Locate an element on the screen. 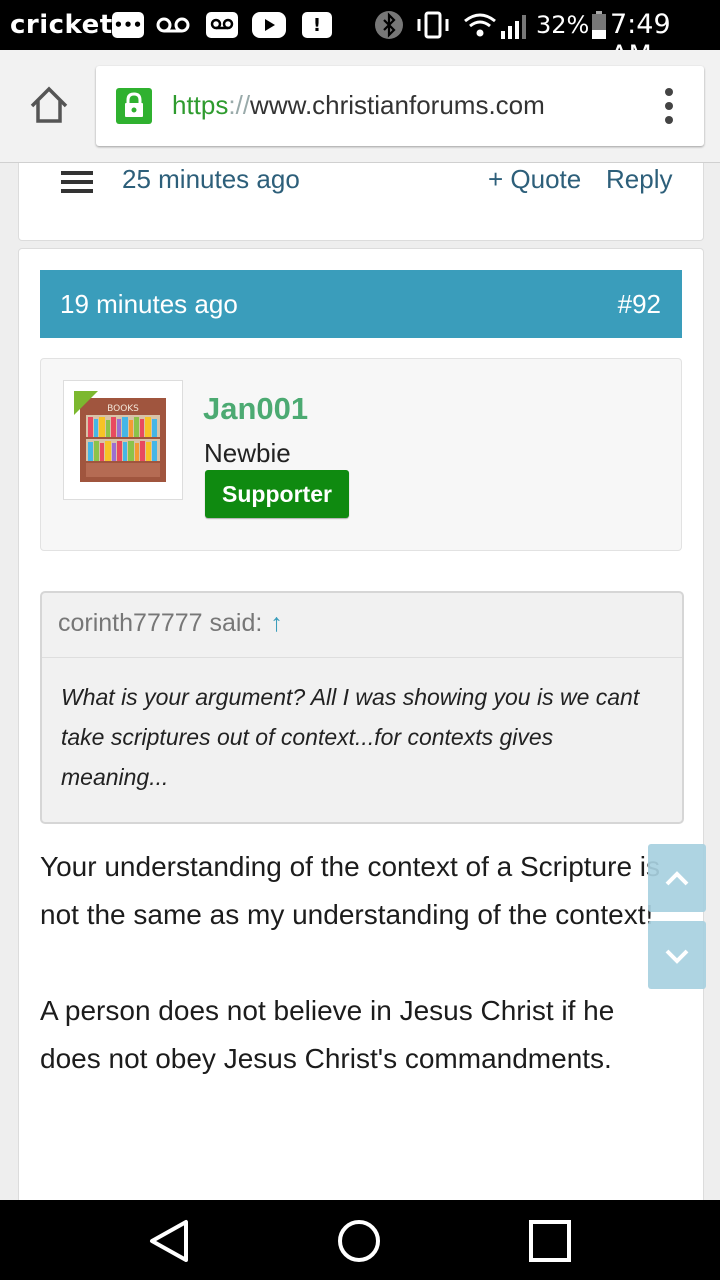 This screenshot has width=720, height=1280. supporter-badge: Supporter is located at coordinates (277, 494).